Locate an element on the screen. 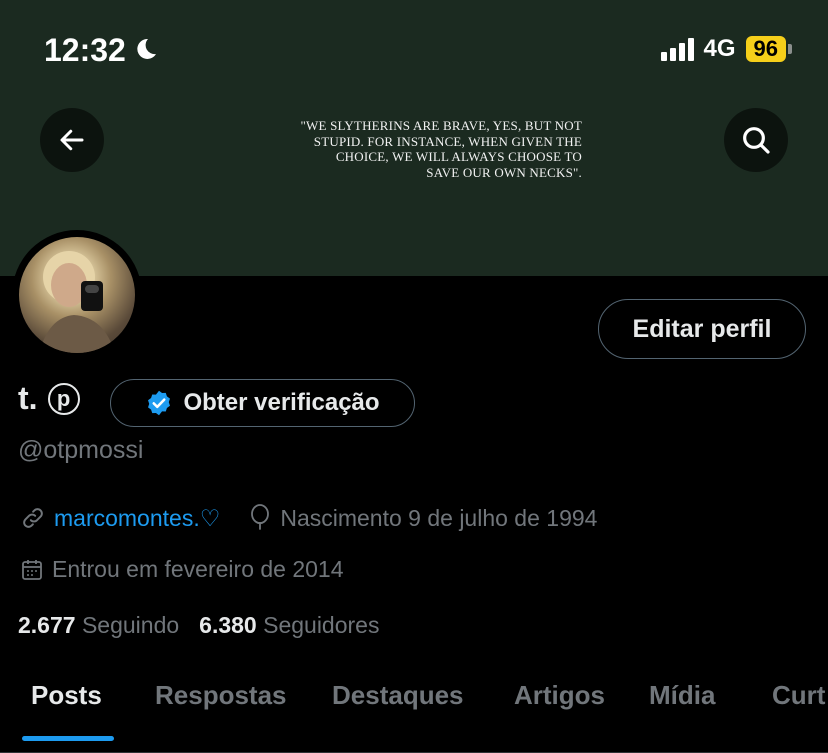  status-indicators: 4G 96 is located at coordinates (726, 49).